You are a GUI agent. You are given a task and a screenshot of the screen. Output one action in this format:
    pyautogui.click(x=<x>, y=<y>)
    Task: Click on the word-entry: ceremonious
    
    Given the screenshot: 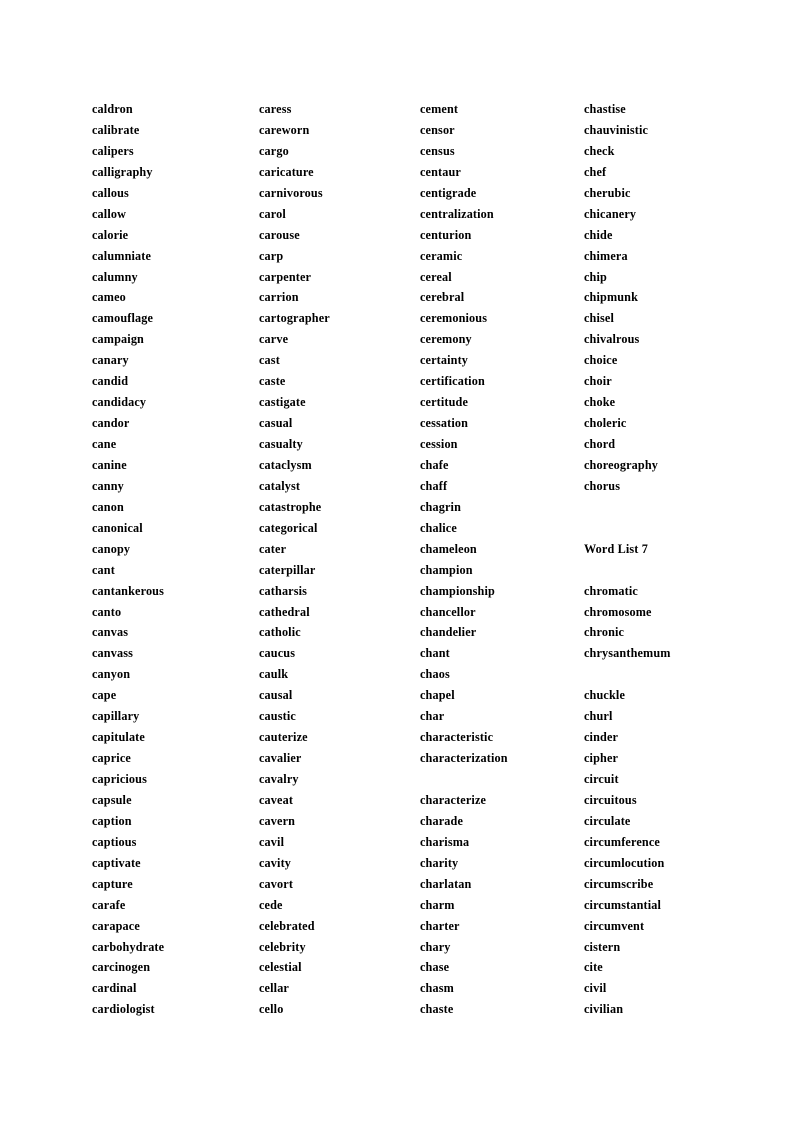 What is the action you would take?
    pyautogui.click(x=454, y=318)
    